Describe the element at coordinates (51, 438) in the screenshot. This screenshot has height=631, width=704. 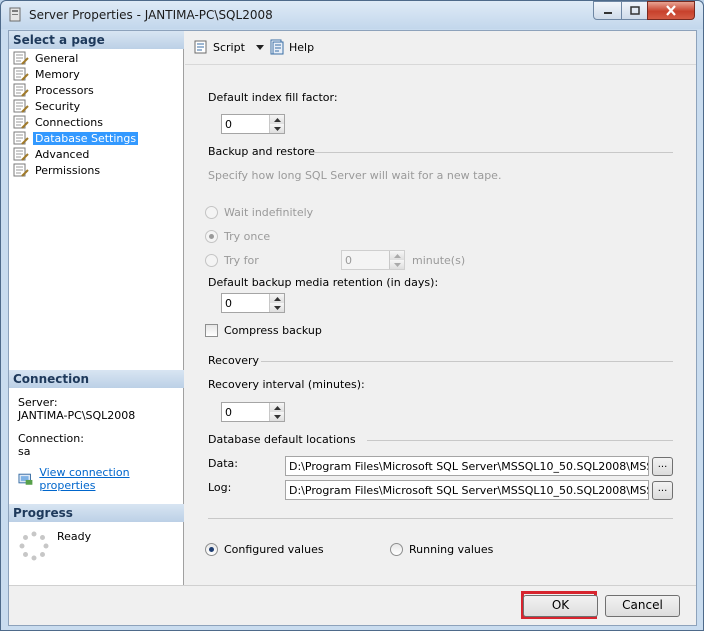
I see `connection-label: Connection:` at that location.